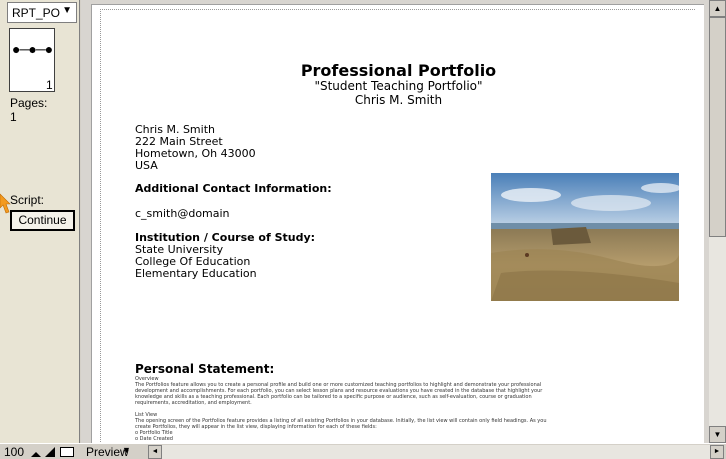 This screenshot has height=459, width=726. Describe the element at coordinates (205, 369) in the screenshot. I see `statement-heading: Personal Statement:` at that location.